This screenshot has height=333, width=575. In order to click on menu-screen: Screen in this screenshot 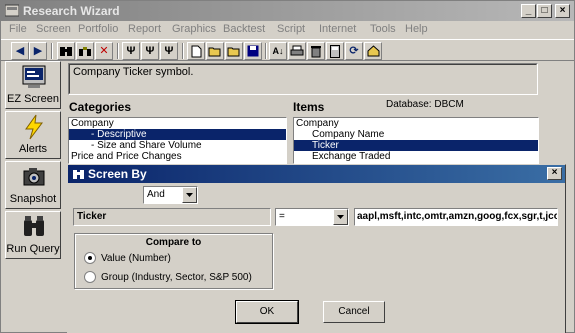, I will do `click(53, 29)`.